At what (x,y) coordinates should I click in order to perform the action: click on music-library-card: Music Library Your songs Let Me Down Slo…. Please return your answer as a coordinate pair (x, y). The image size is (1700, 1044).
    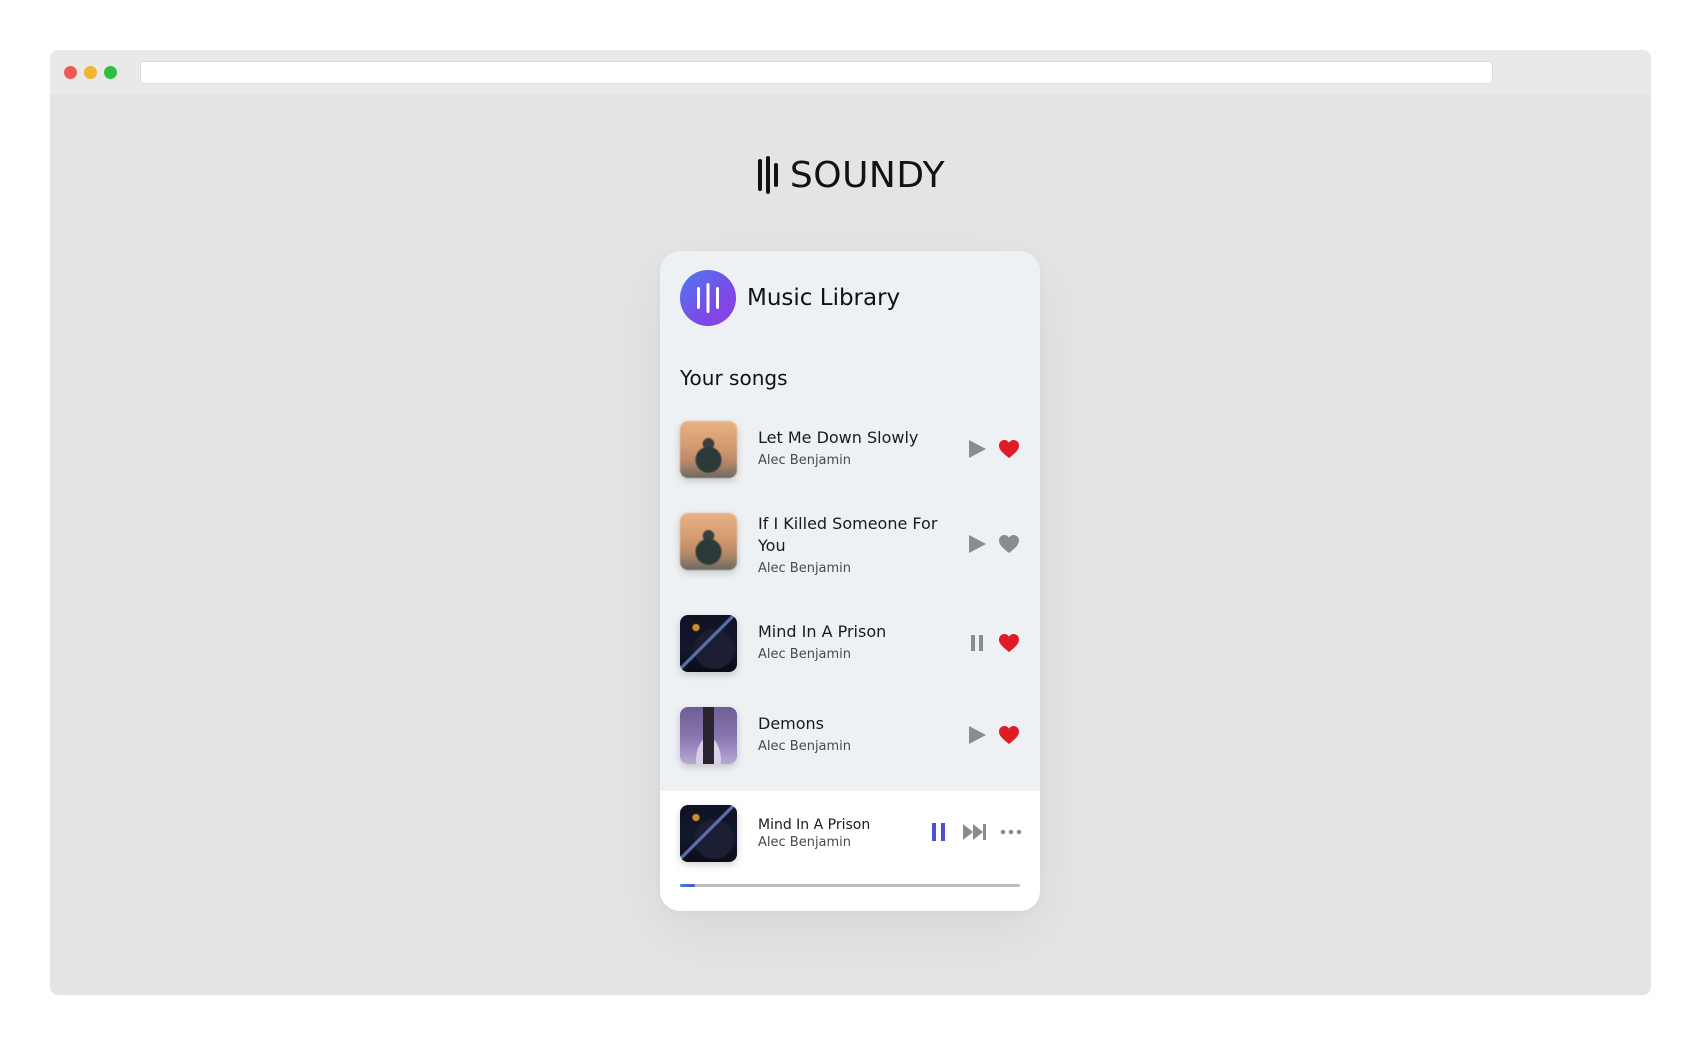
    Looking at the image, I should click on (850, 581).